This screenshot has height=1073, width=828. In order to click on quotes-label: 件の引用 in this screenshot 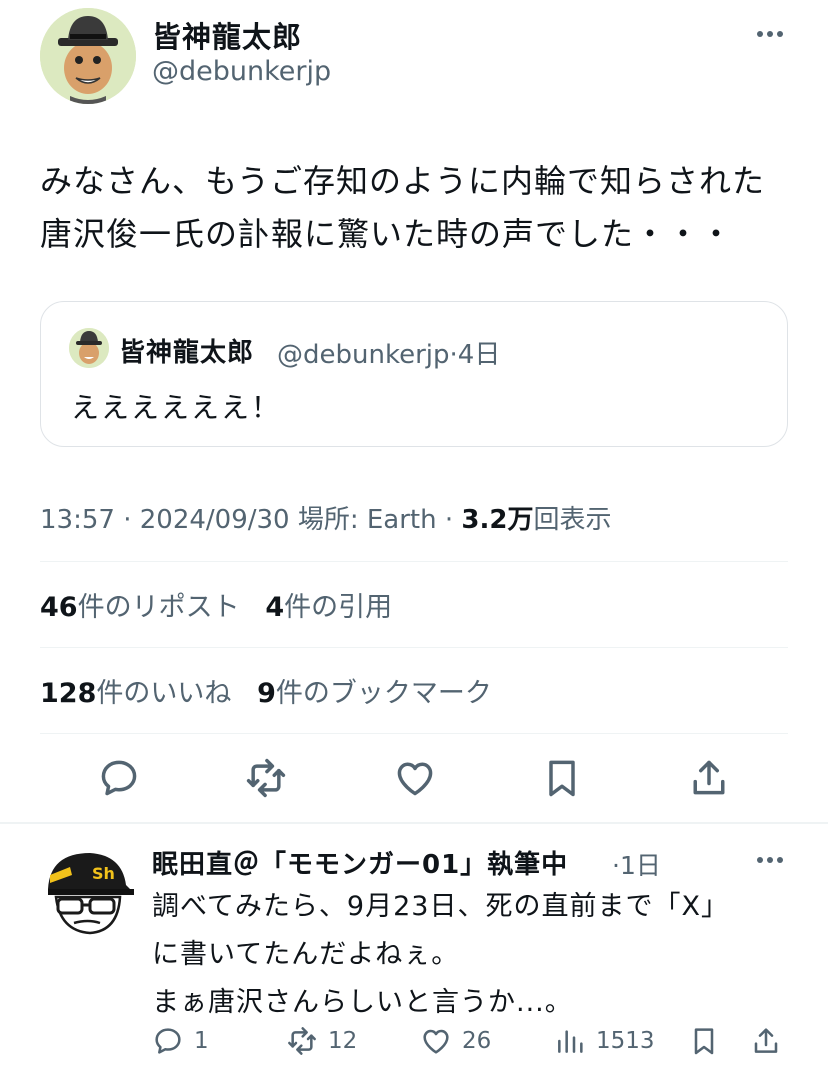, I will do `click(338, 607)`.